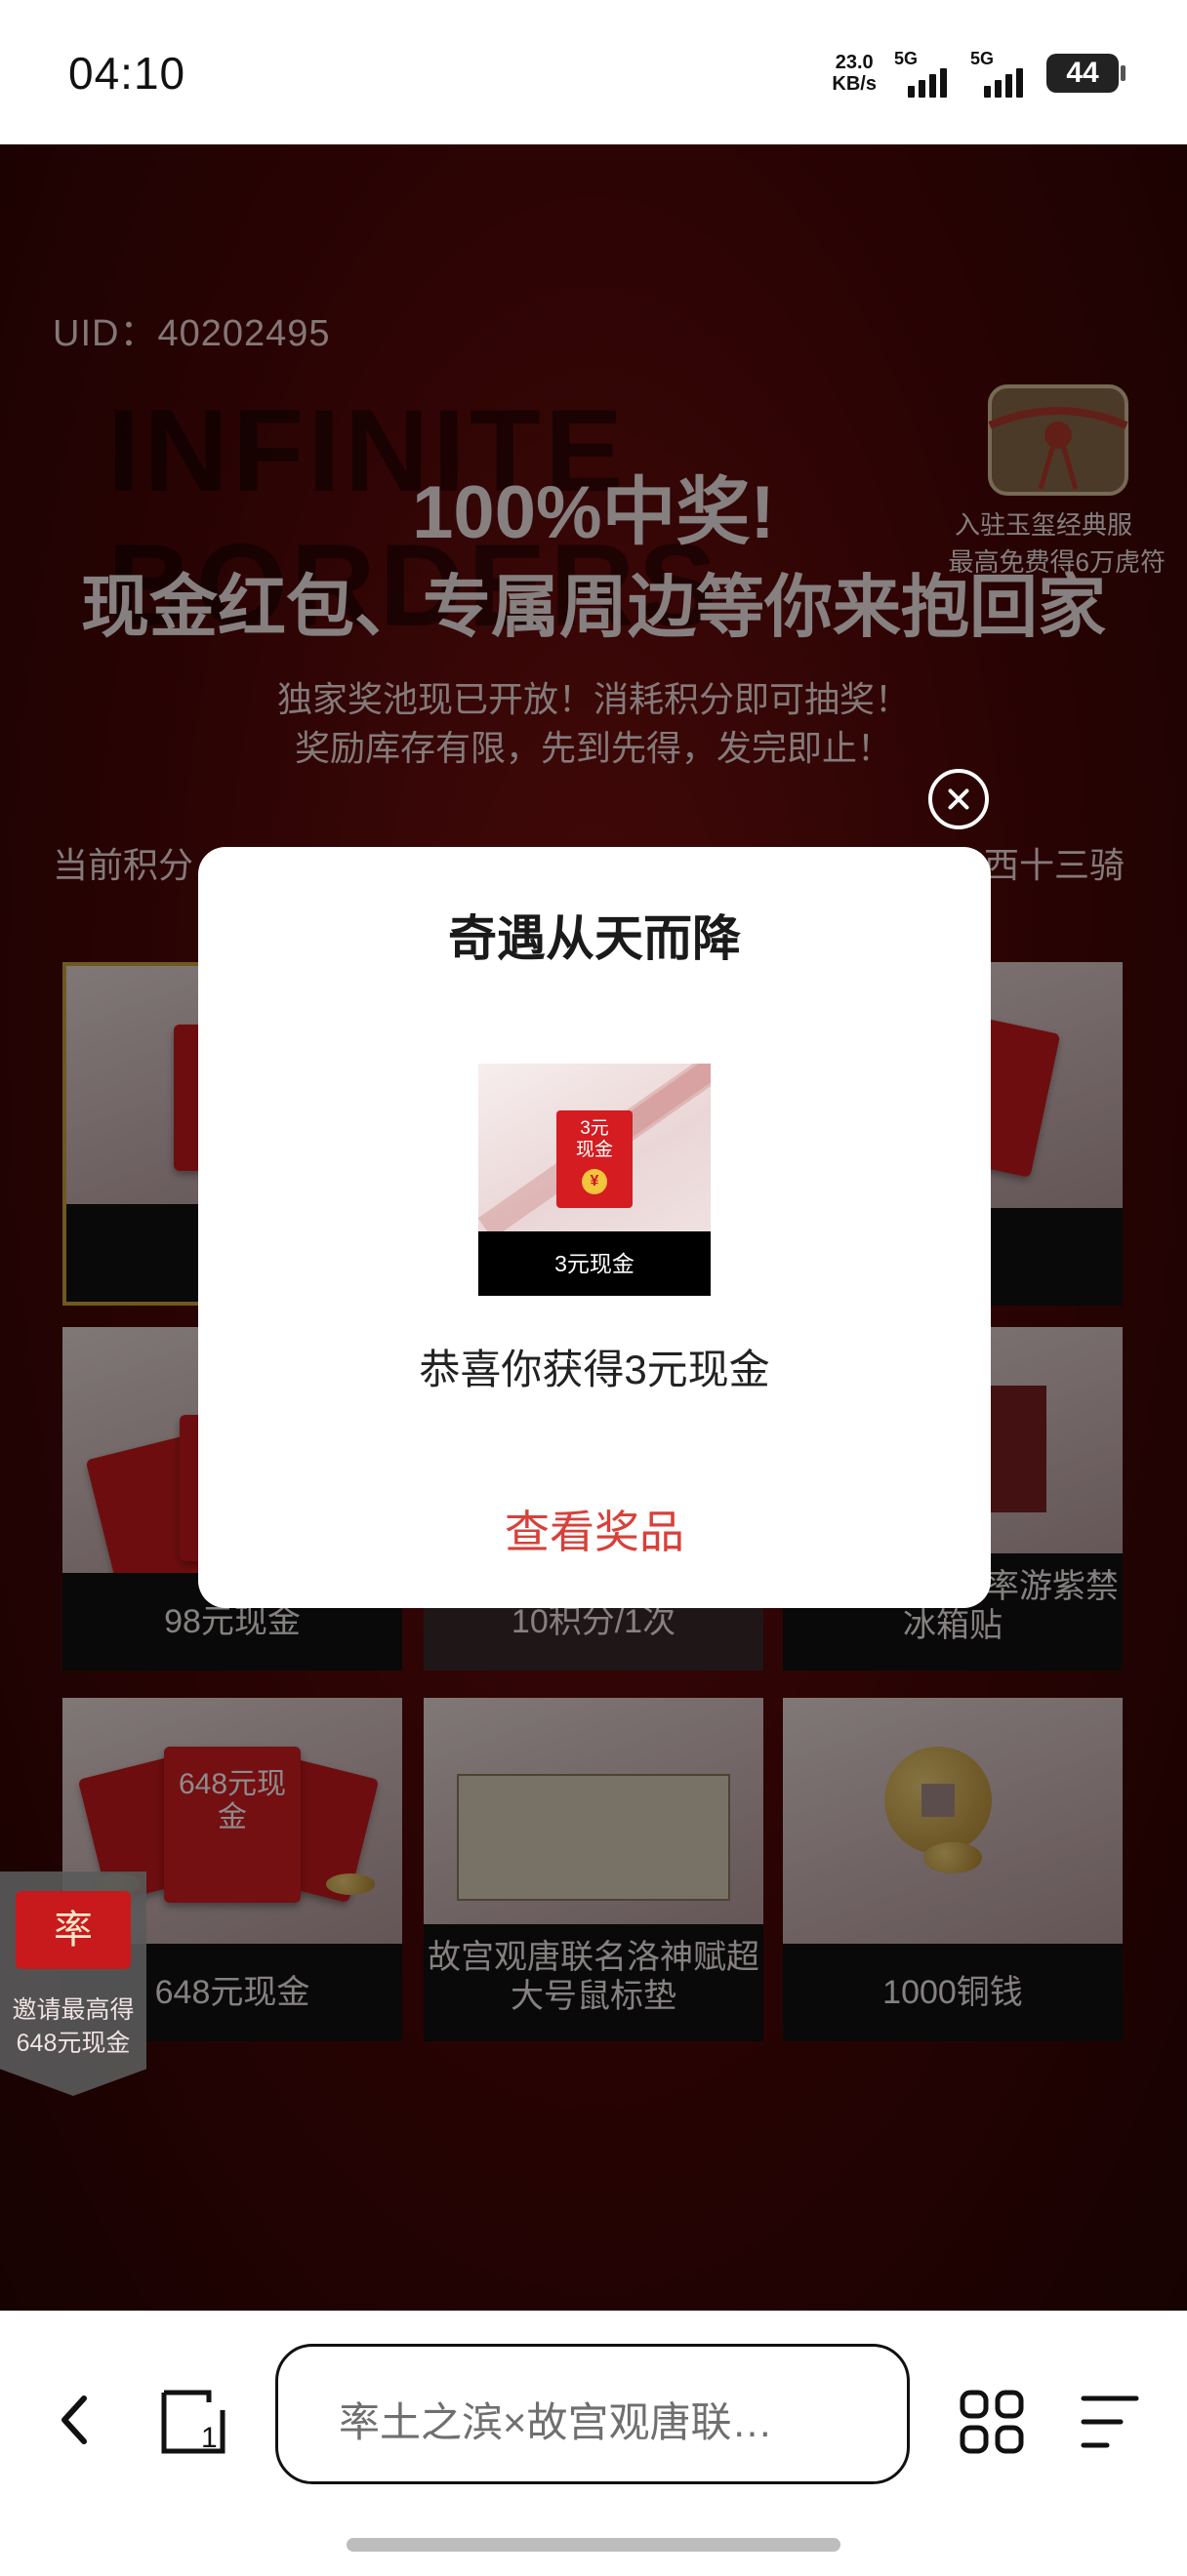 This screenshot has width=1187, height=2576. What do you see at coordinates (73, 2010) in the screenshot?
I see `invite-text: 邀请最高得` at bounding box center [73, 2010].